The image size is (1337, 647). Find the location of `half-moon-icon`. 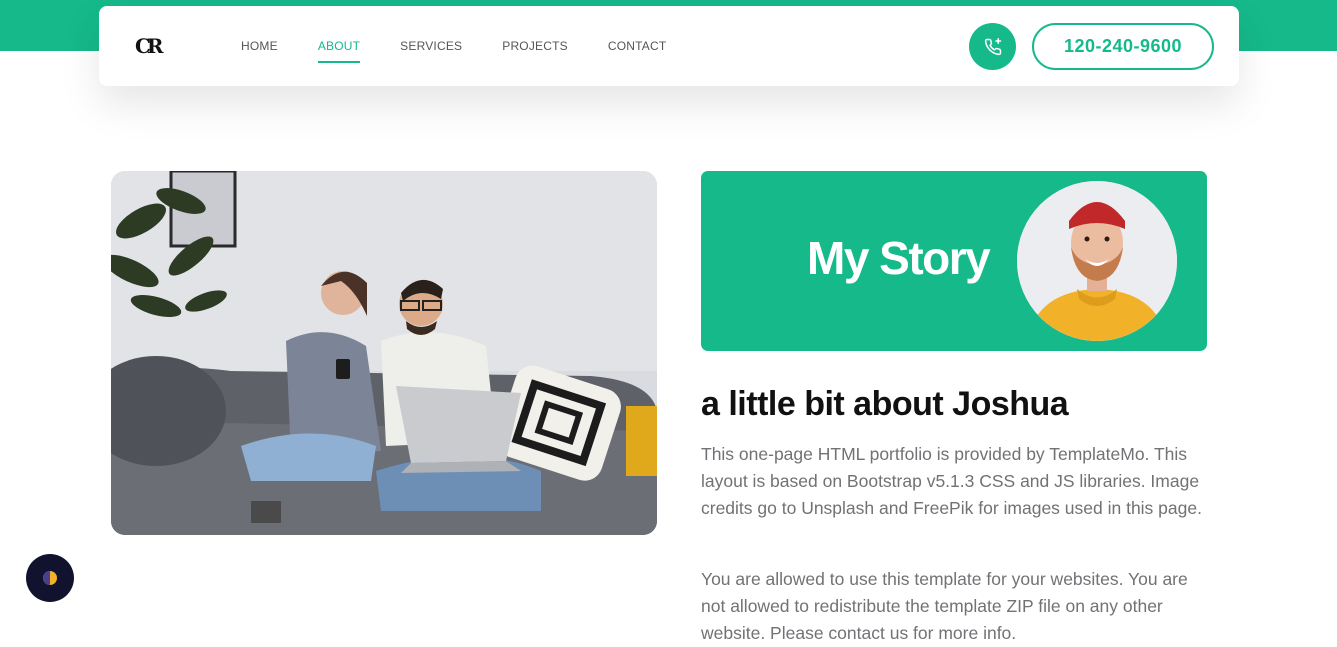

half-moon-icon is located at coordinates (50, 578).